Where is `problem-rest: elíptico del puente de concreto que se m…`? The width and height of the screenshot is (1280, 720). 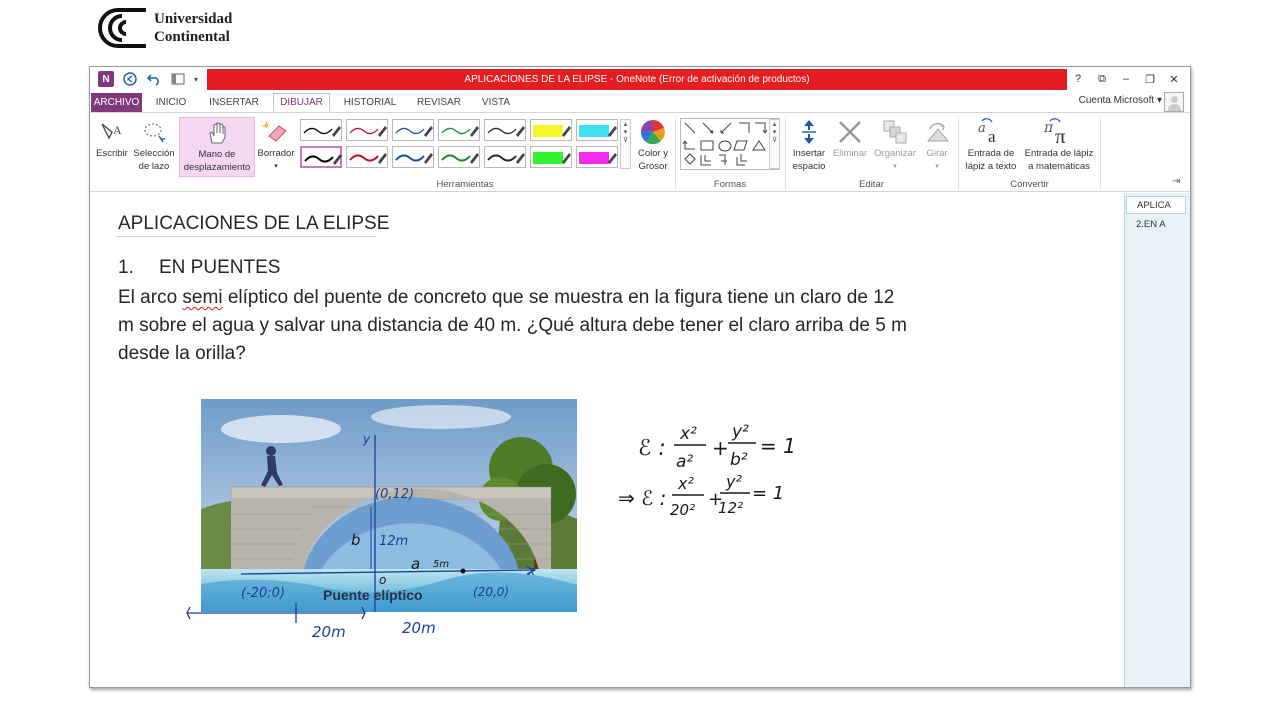
problem-rest: elíptico del puente de concreto que se m… is located at coordinates (512, 325).